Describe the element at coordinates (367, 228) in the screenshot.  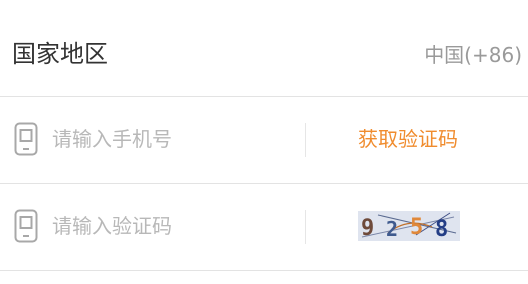
I see `captcha-char: 9` at that location.